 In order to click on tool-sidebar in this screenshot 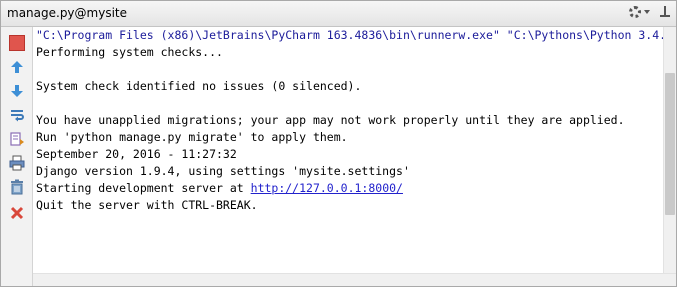, I will do `click(17, 156)`.